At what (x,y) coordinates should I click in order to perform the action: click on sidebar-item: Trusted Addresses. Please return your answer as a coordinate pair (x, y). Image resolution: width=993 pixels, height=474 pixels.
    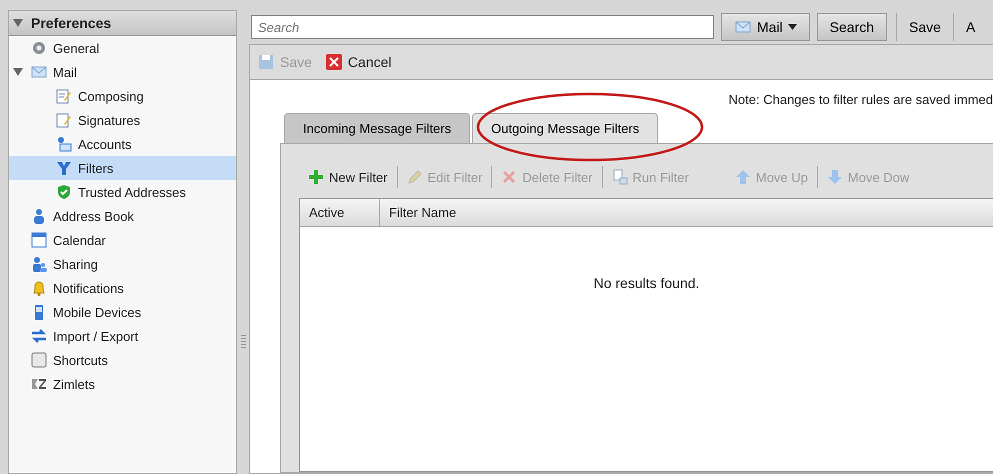
    Looking at the image, I should click on (122, 192).